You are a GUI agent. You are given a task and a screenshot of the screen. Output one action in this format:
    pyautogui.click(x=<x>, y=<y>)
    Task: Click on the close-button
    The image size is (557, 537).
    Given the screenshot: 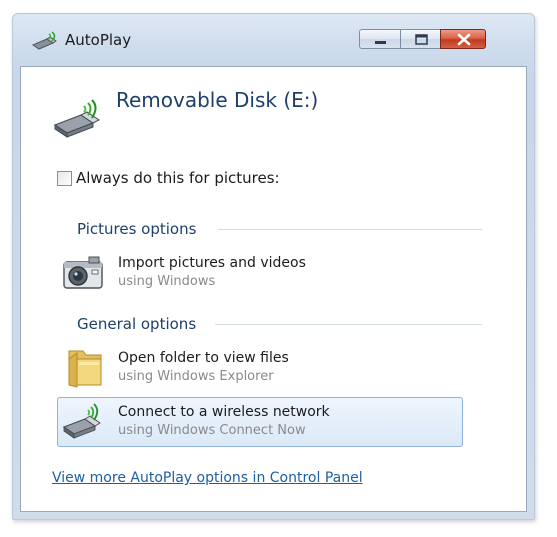 What is the action you would take?
    pyautogui.click(x=463, y=39)
    